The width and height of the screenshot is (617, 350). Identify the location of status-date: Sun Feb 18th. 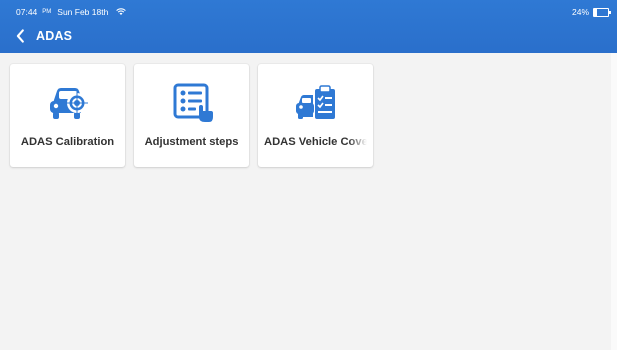
(83, 12).